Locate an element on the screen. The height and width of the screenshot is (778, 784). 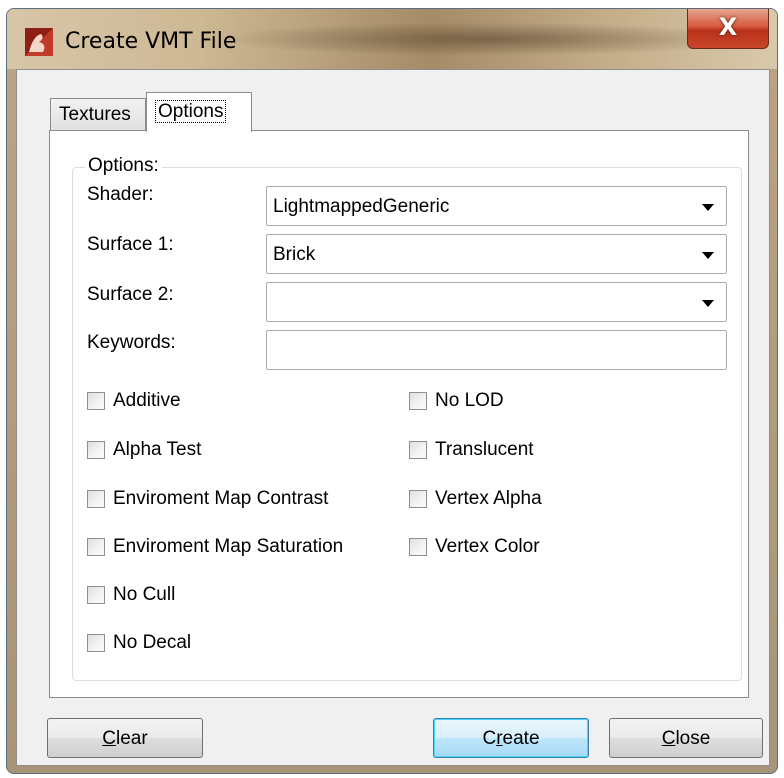
checkbox-label: No Decal is located at coordinates (152, 642).